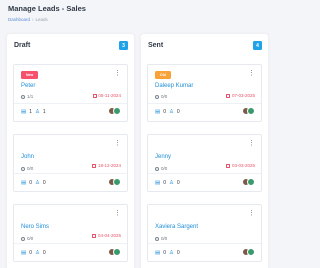  What do you see at coordinates (174, 86) in the screenshot?
I see `lead-name-link: Daleep Kumar` at bounding box center [174, 86].